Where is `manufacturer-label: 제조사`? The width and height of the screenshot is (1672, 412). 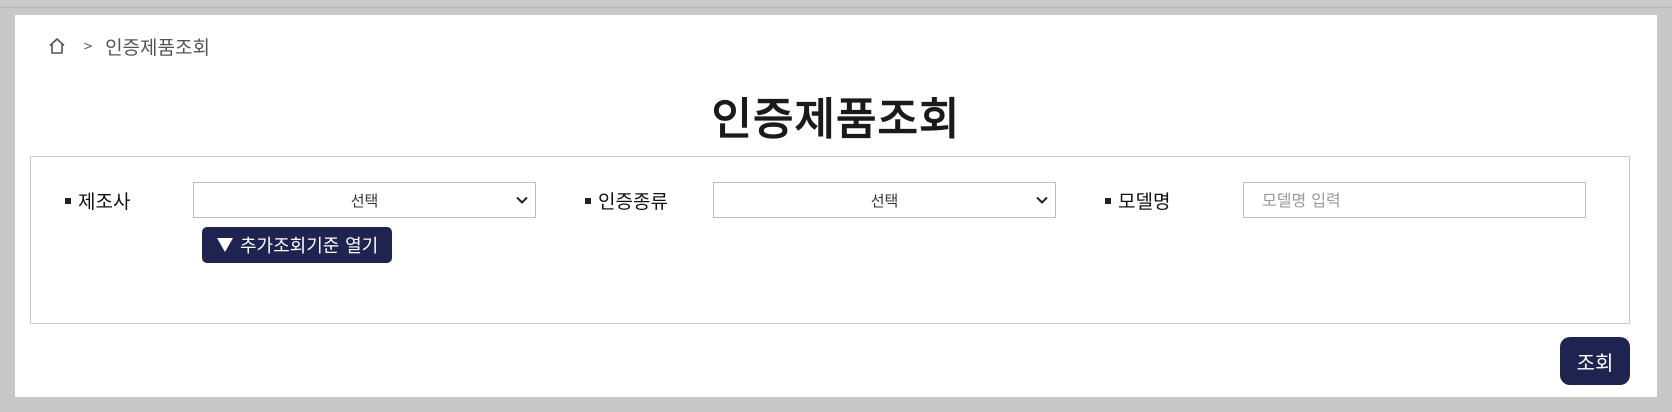
manufacturer-label: 제조사 is located at coordinates (97, 200).